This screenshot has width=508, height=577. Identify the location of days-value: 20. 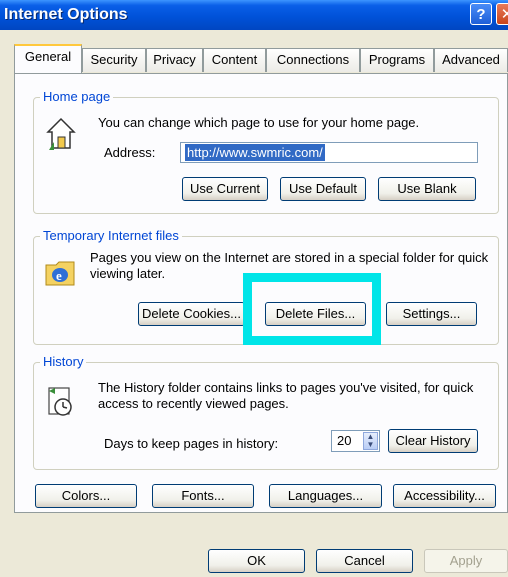
(344, 440).